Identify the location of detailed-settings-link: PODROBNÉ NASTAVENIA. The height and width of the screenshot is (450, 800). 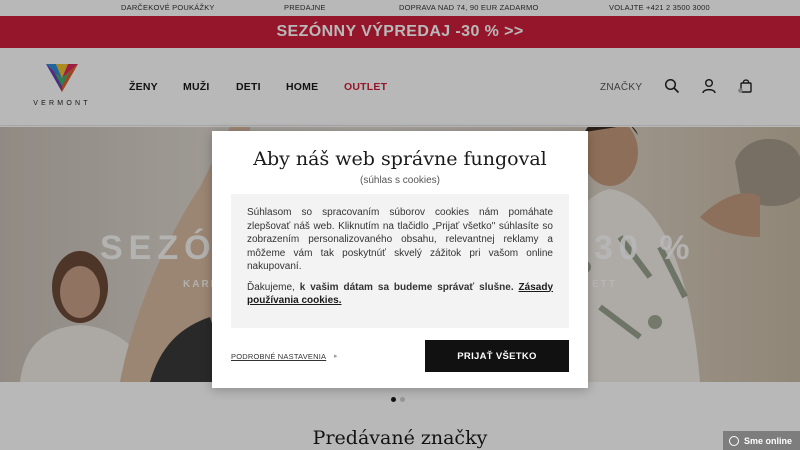
(278, 356).